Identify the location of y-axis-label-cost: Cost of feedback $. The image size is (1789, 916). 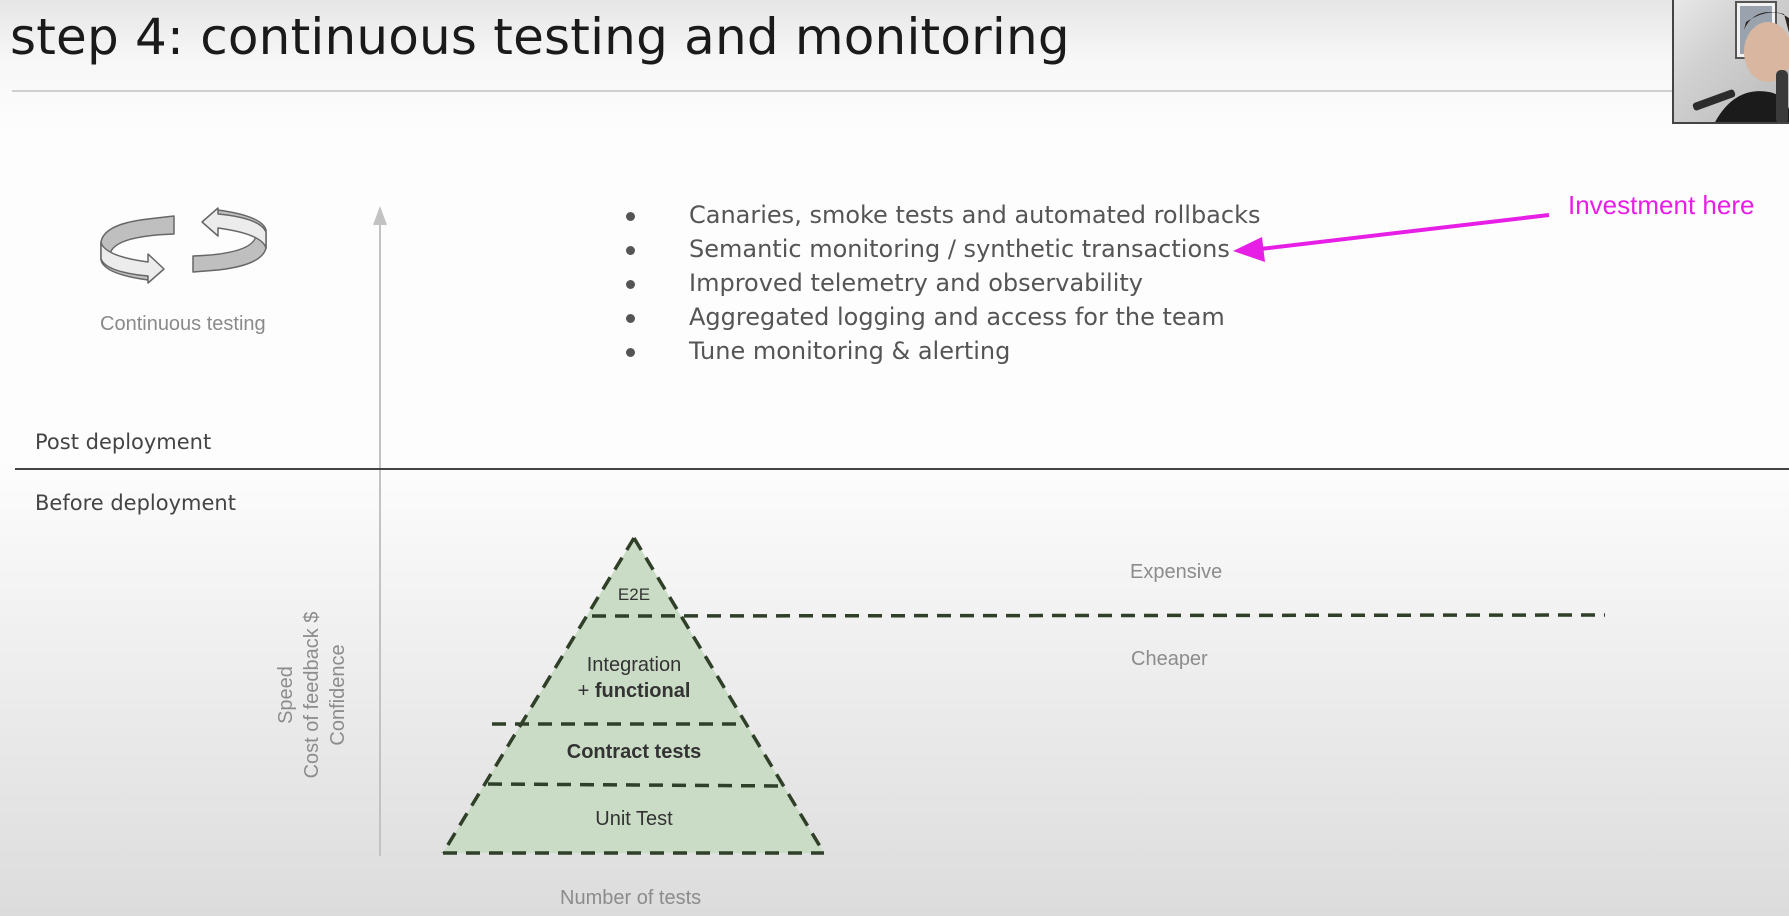
(312, 695).